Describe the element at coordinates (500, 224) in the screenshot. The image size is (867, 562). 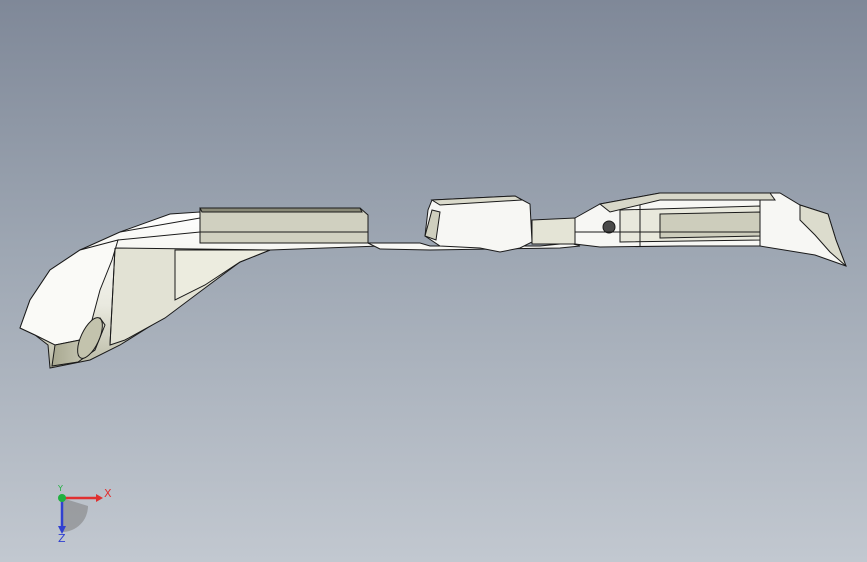
I see `middle-box` at that location.